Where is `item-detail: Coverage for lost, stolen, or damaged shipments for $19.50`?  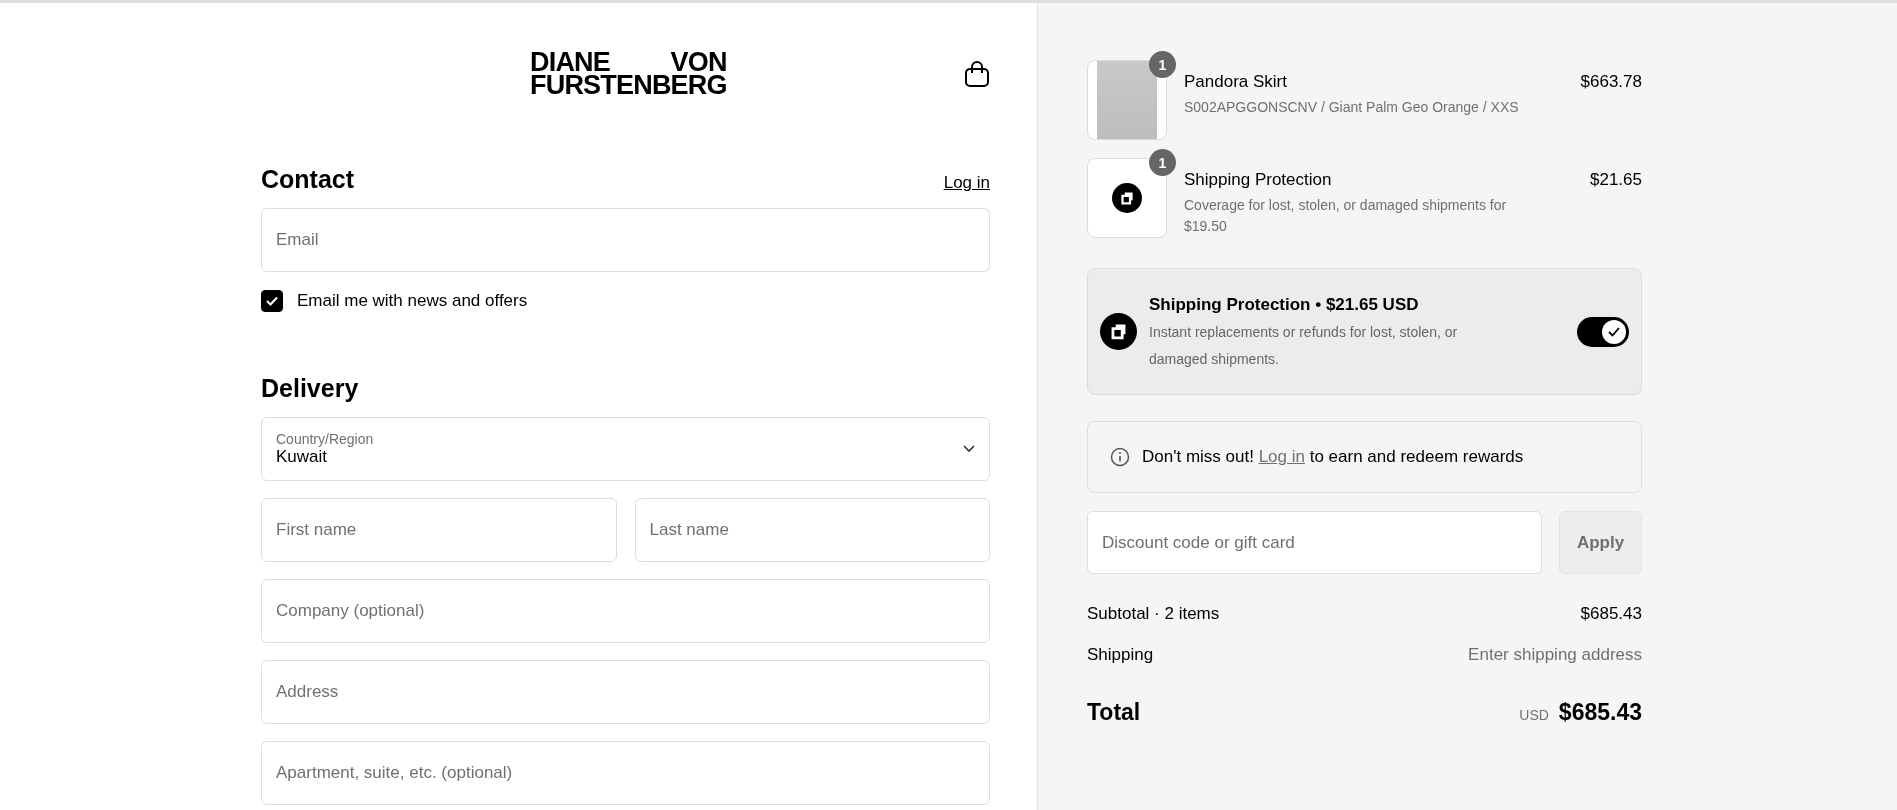 item-detail: Coverage for lost, stolen, or damaged shipments for $19.50 is located at coordinates (1346, 216).